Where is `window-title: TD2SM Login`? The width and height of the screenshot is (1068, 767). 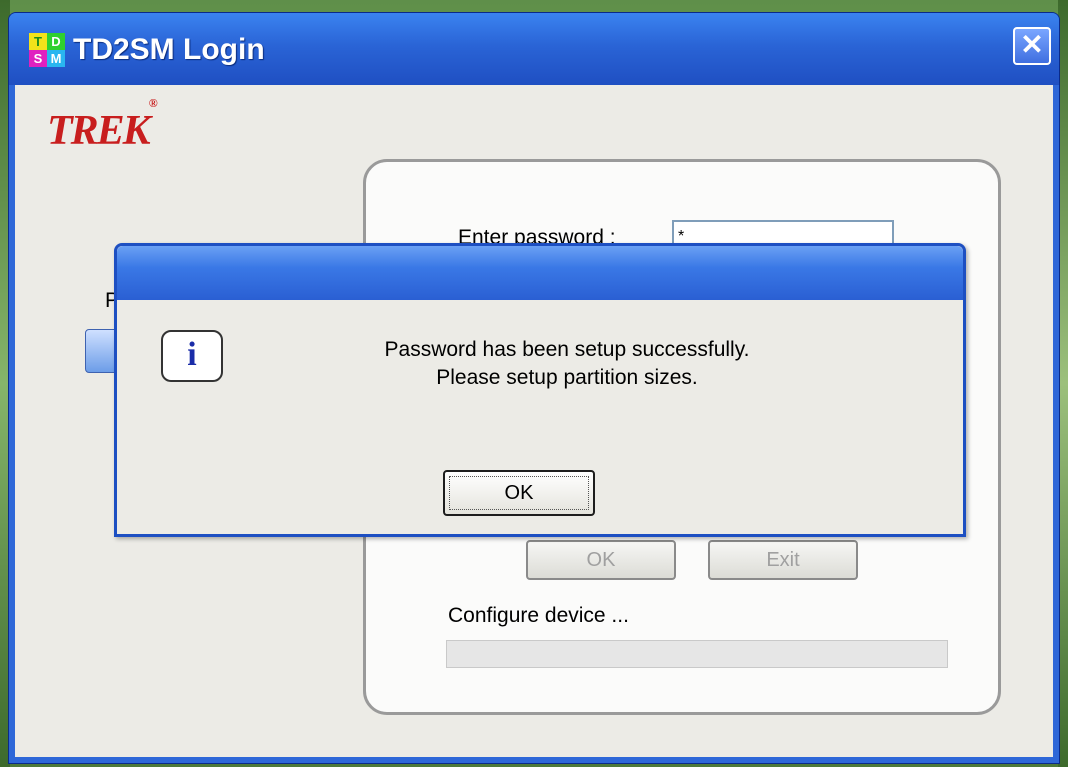 window-title: TD2SM Login is located at coordinates (169, 49).